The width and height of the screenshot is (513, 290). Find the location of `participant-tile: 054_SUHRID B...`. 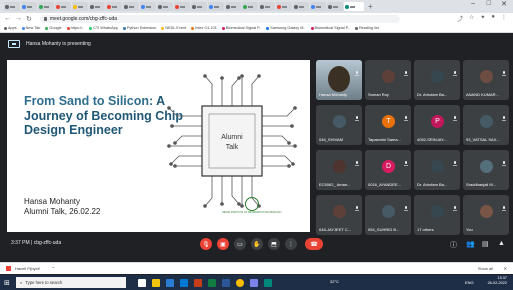

participant-tile: 054_SUHRID B... is located at coordinates (388, 215).